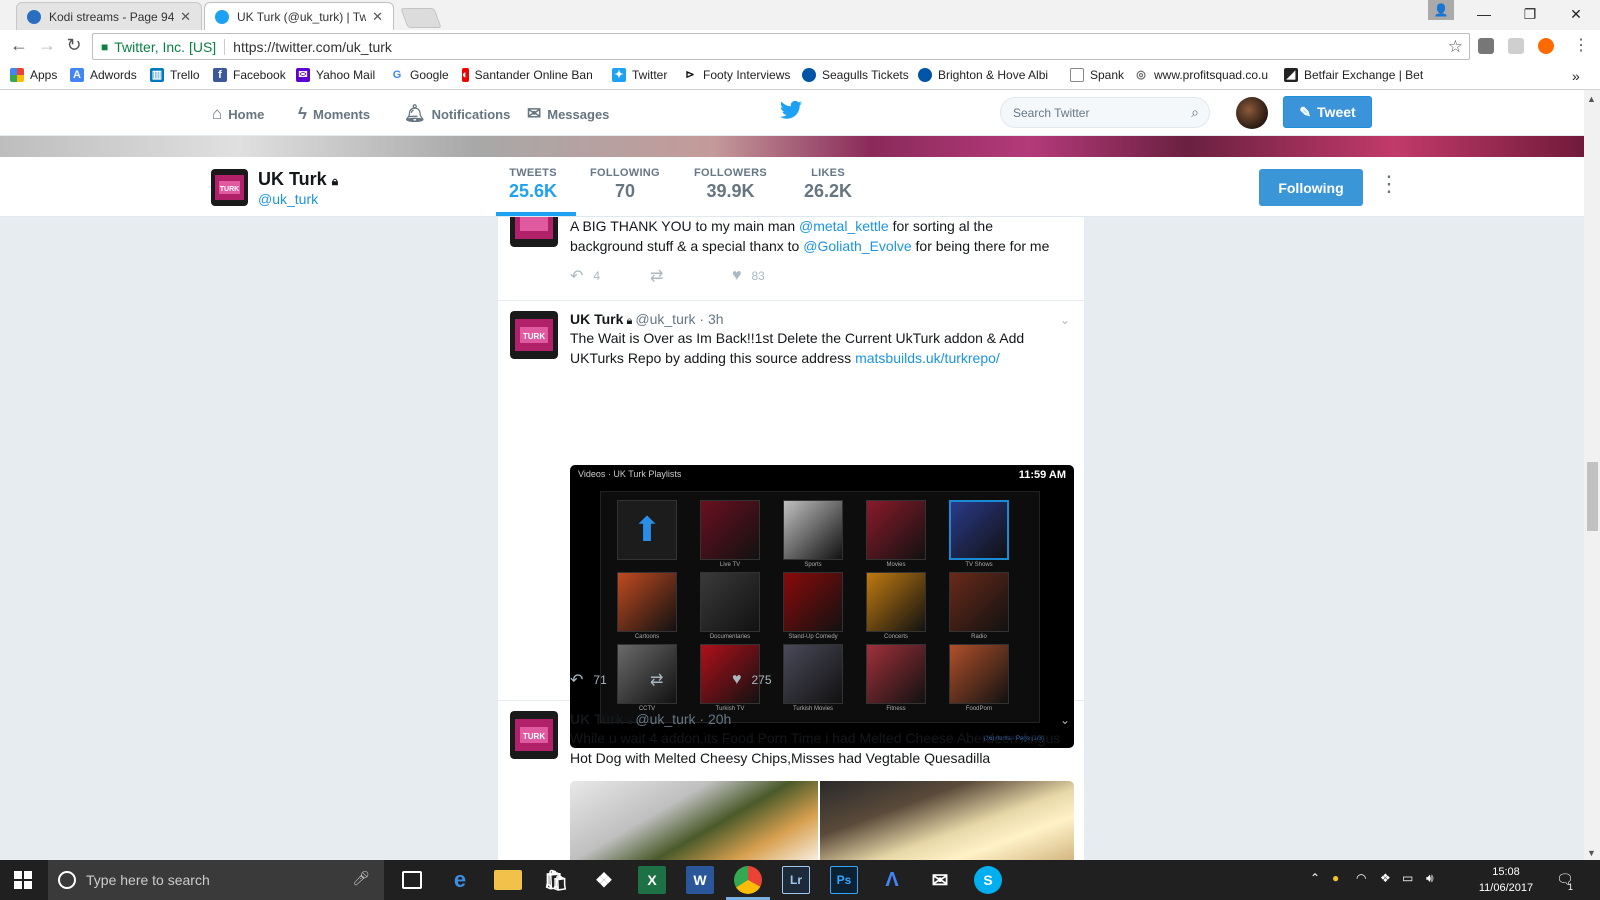 This screenshot has height=900, width=1600. I want to click on restore-button: ❐, so click(1530, 14).